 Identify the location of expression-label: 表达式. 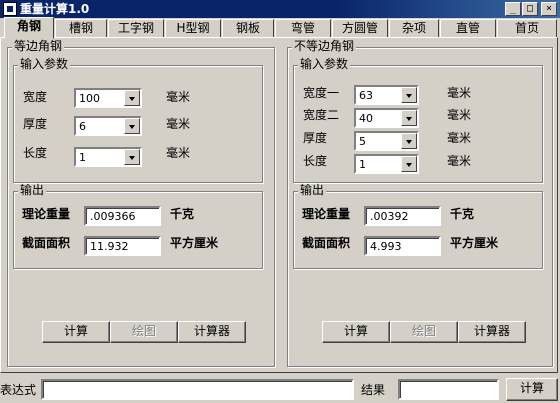
(18, 390).